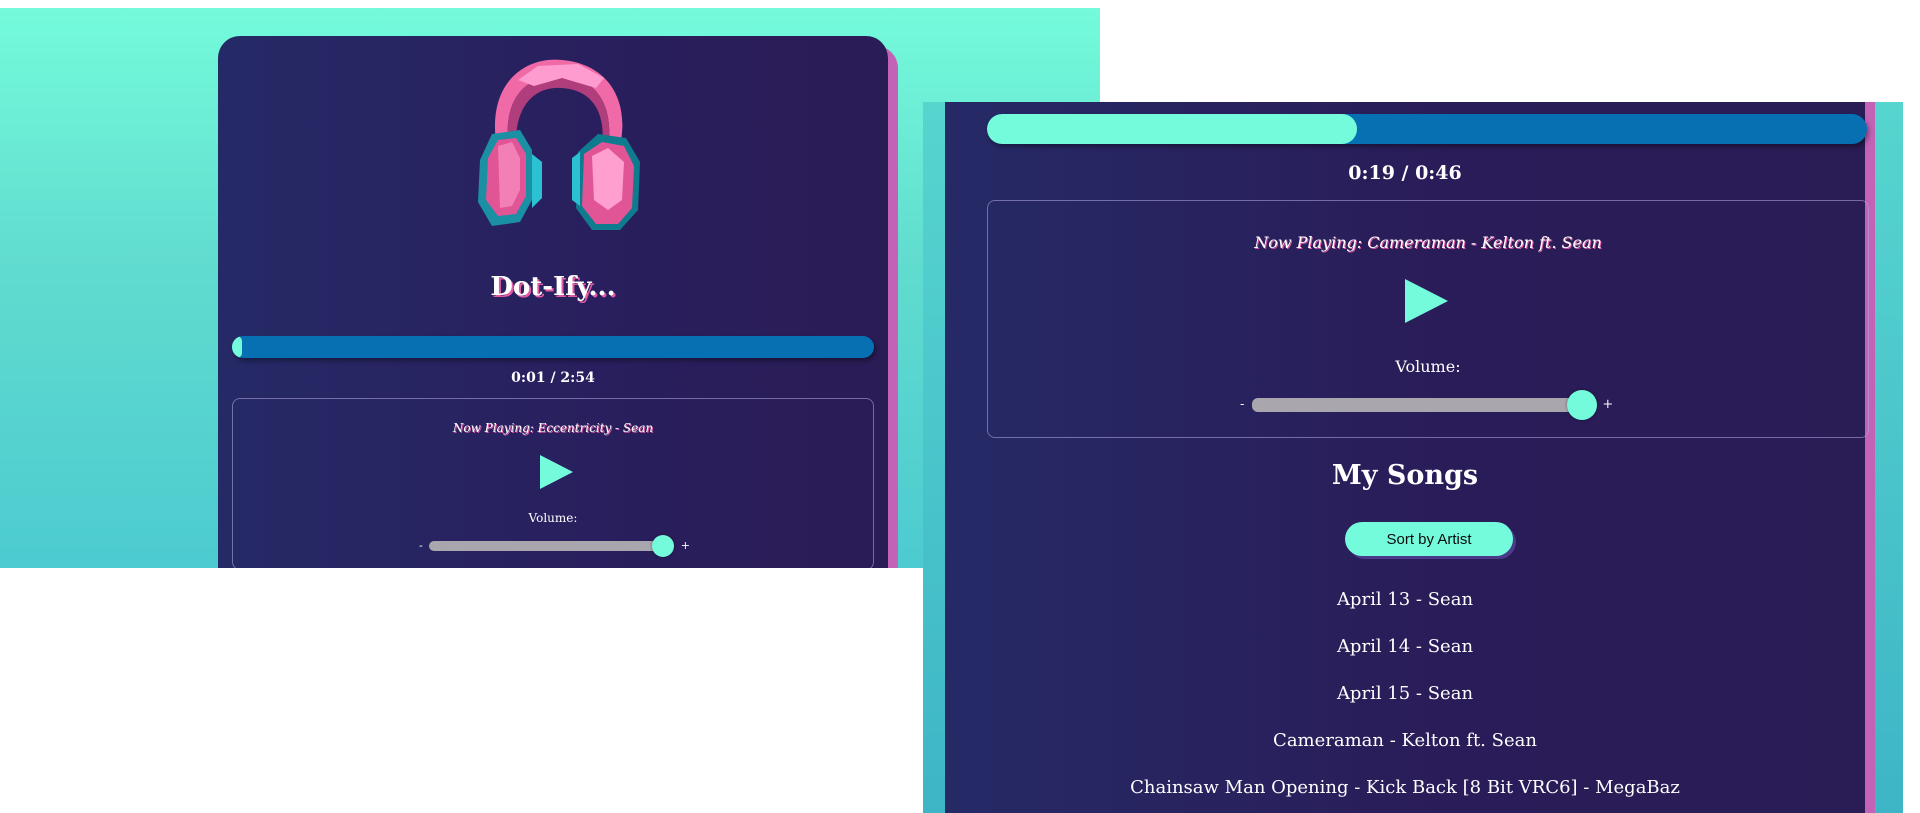 The height and width of the screenshot is (813, 1920). What do you see at coordinates (553, 428) in the screenshot?
I see `now-playing-left: Now Playing: Eccentricity - Sean` at bounding box center [553, 428].